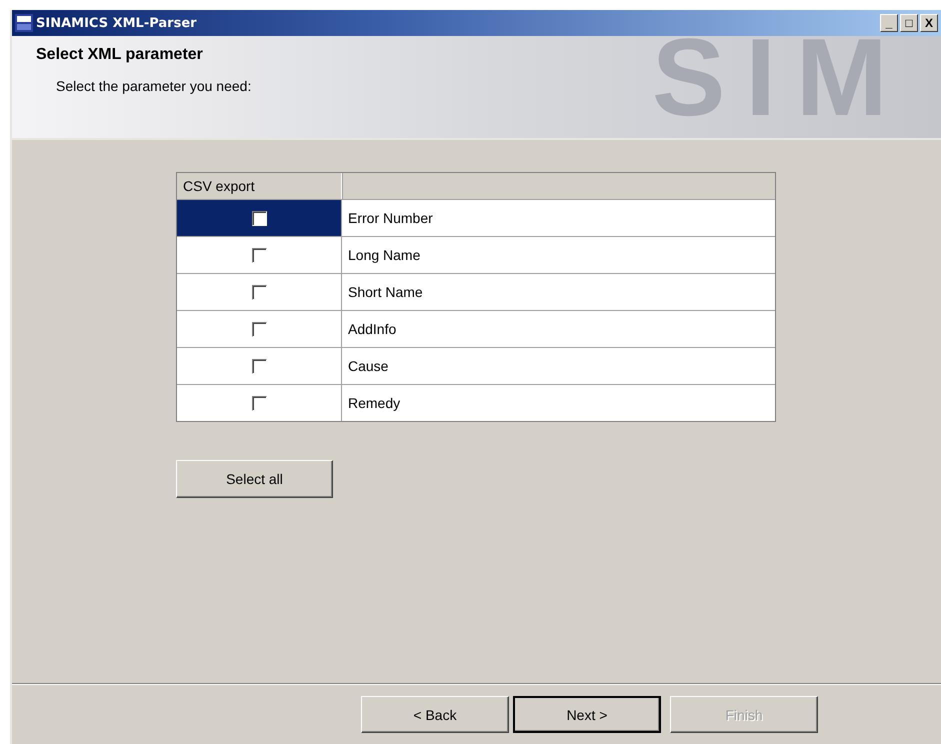  Describe the element at coordinates (909, 23) in the screenshot. I see `maximize-button: □` at that location.